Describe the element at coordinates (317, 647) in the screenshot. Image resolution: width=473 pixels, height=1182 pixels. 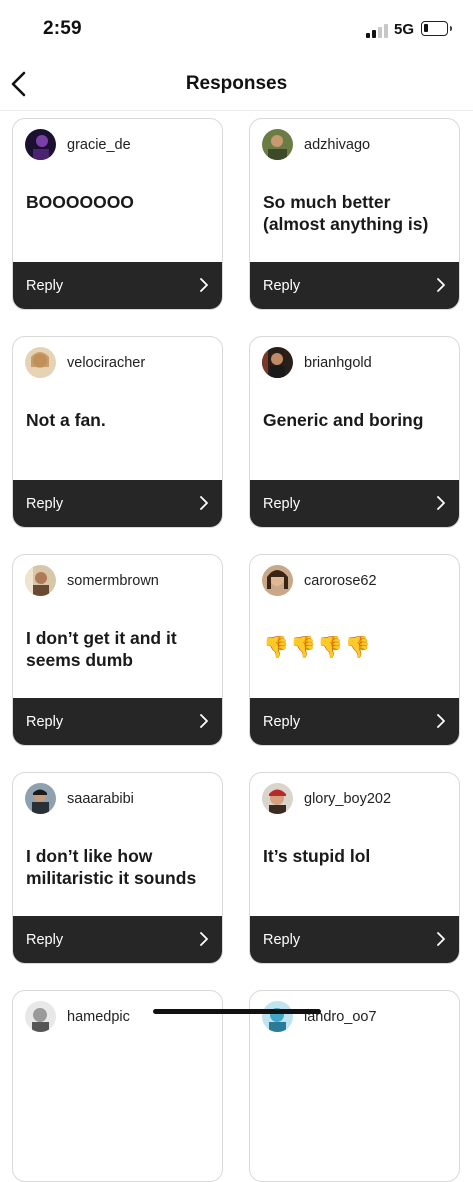
I see `response-text: 👎👎👎👎` at that location.